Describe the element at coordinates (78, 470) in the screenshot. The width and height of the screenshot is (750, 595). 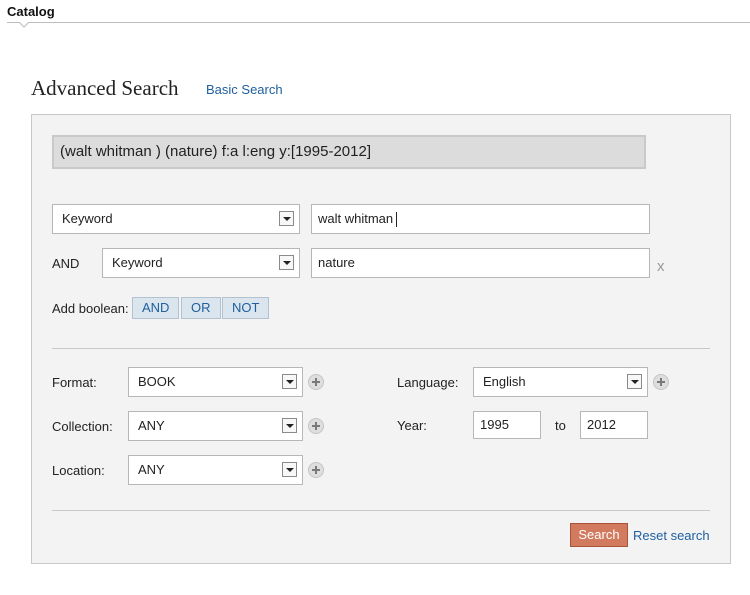
I see `location-label: Location:` at that location.